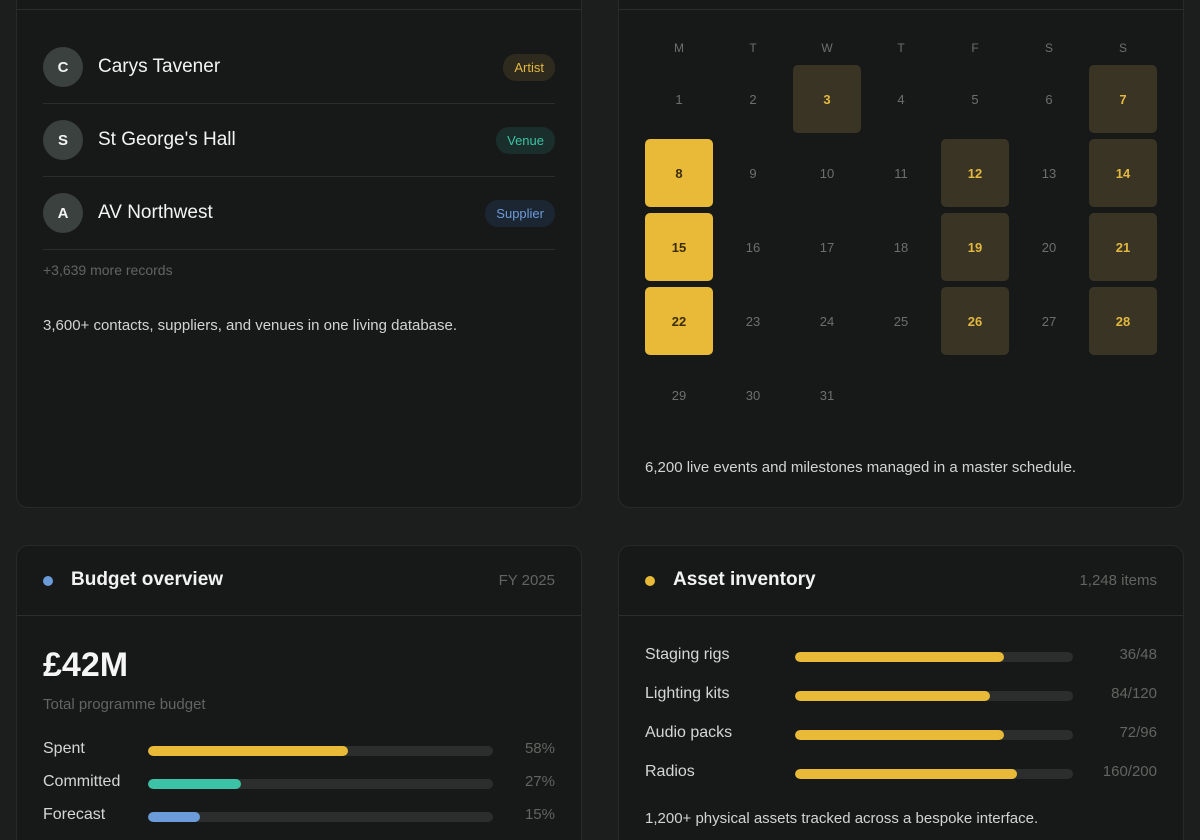 This screenshot has width=1200, height=840. I want to click on bar-label: Audio packs, so click(689, 732).